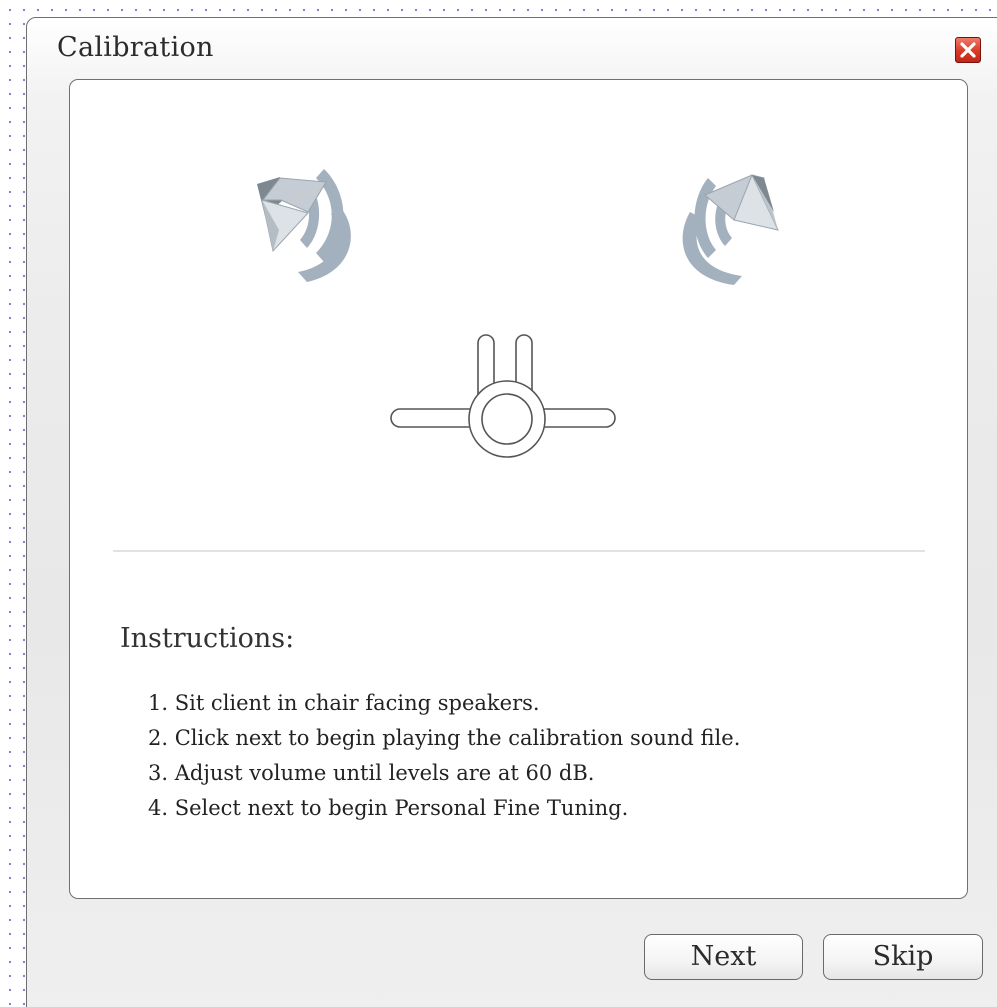 The width and height of the screenshot is (997, 1007). What do you see at coordinates (723, 957) in the screenshot?
I see `next-button: Next` at bounding box center [723, 957].